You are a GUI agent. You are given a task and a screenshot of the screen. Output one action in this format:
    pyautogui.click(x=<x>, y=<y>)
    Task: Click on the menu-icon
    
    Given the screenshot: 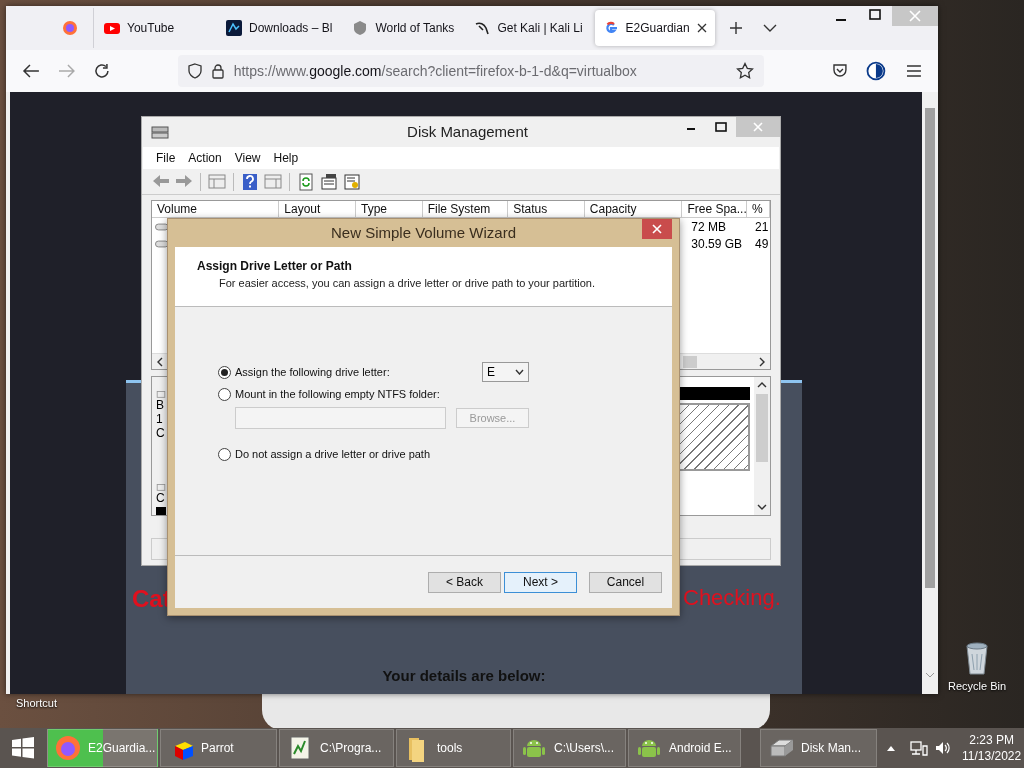 What is the action you would take?
    pyautogui.click(x=914, y=71)
    